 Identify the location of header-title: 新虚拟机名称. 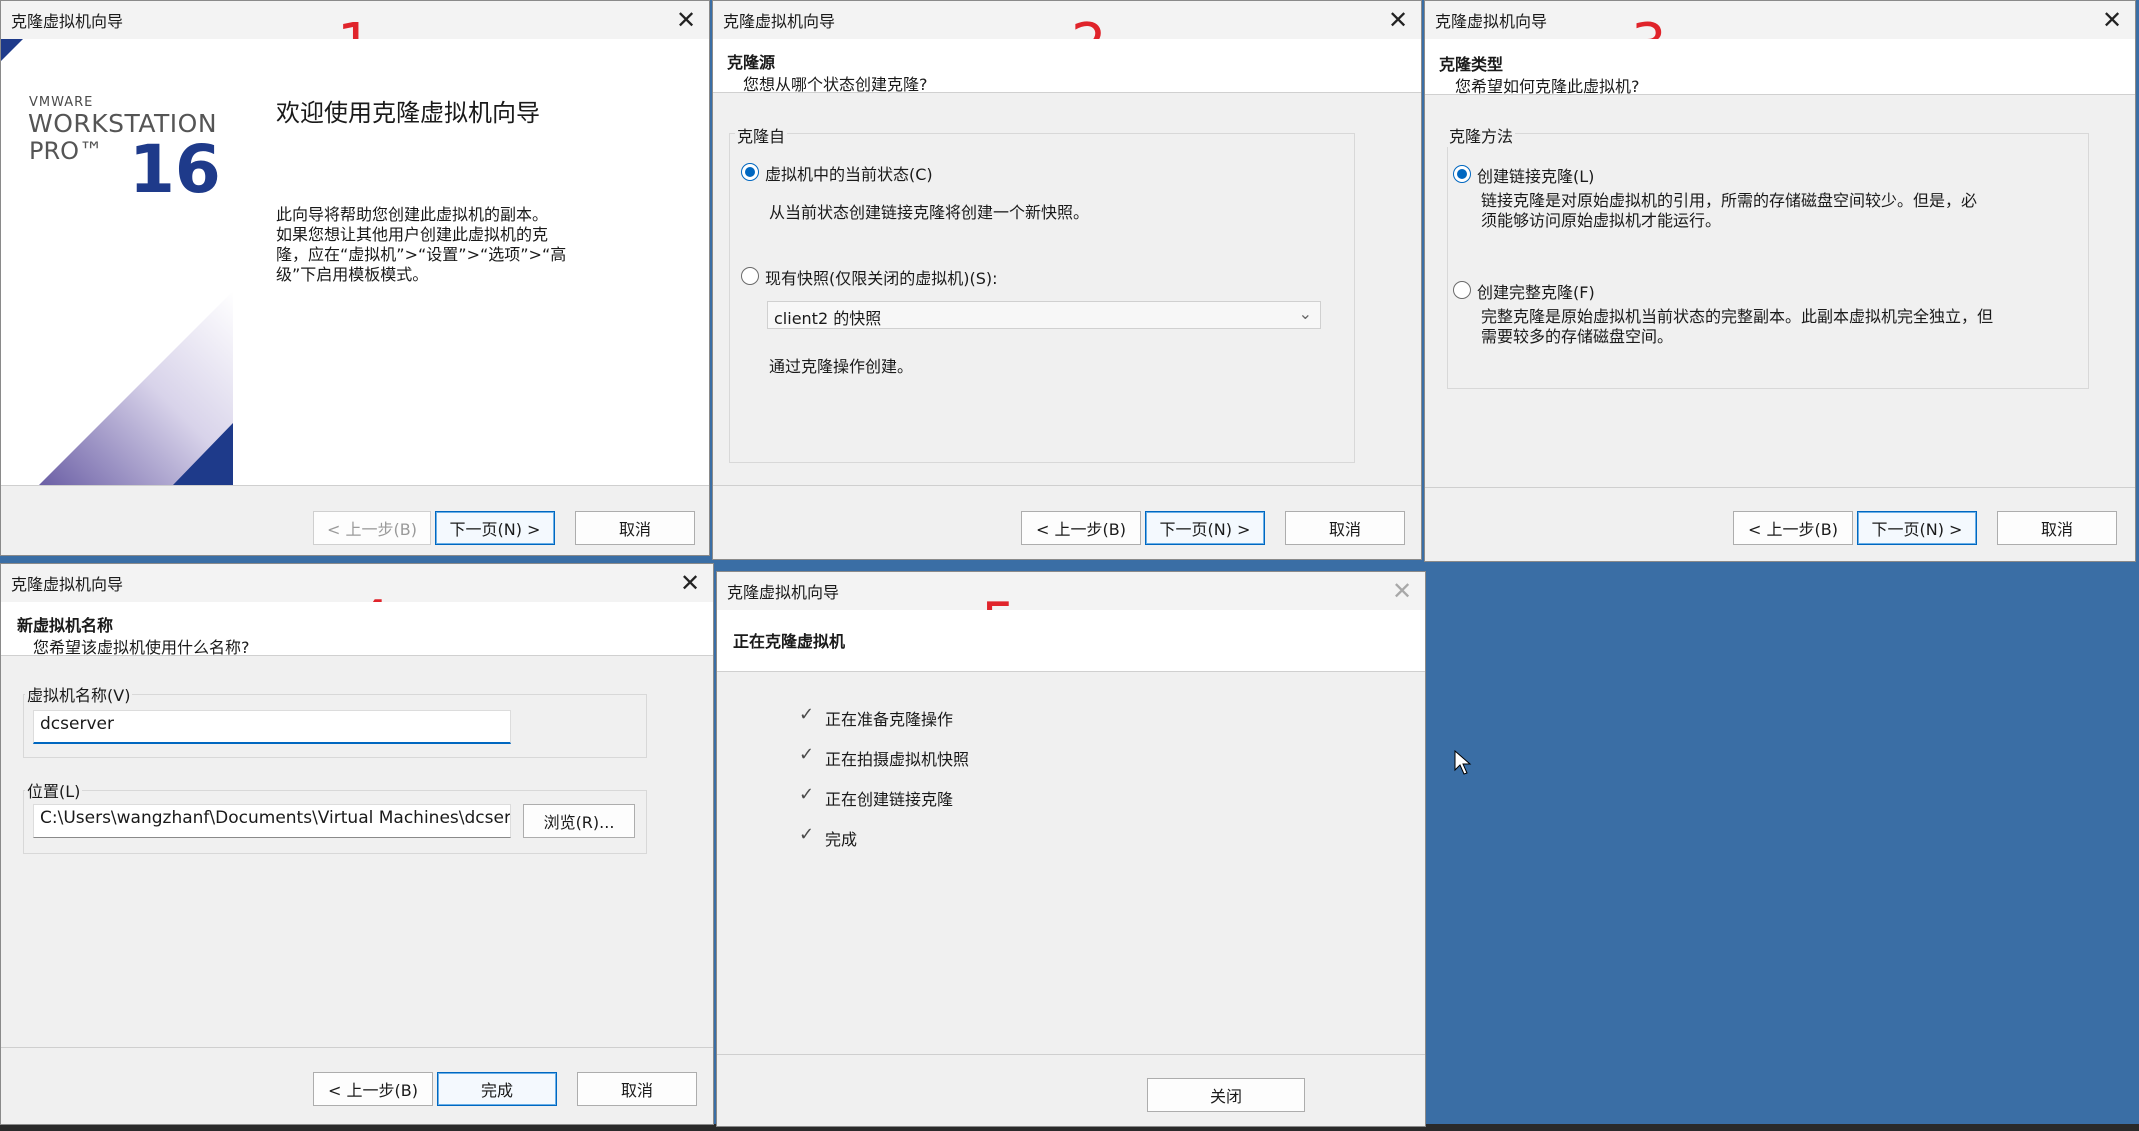
(65, 625).